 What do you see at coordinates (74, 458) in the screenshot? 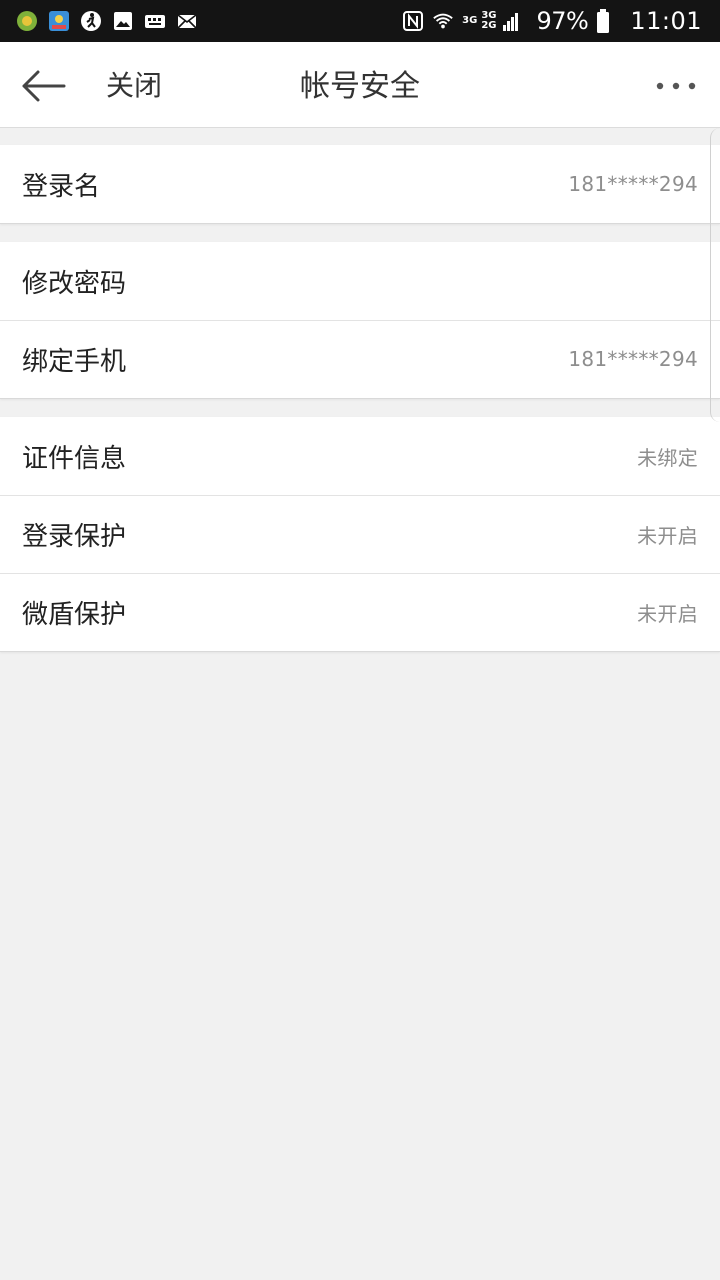
I see `setting-label: 证件信息` at bounding box center [74, 458].